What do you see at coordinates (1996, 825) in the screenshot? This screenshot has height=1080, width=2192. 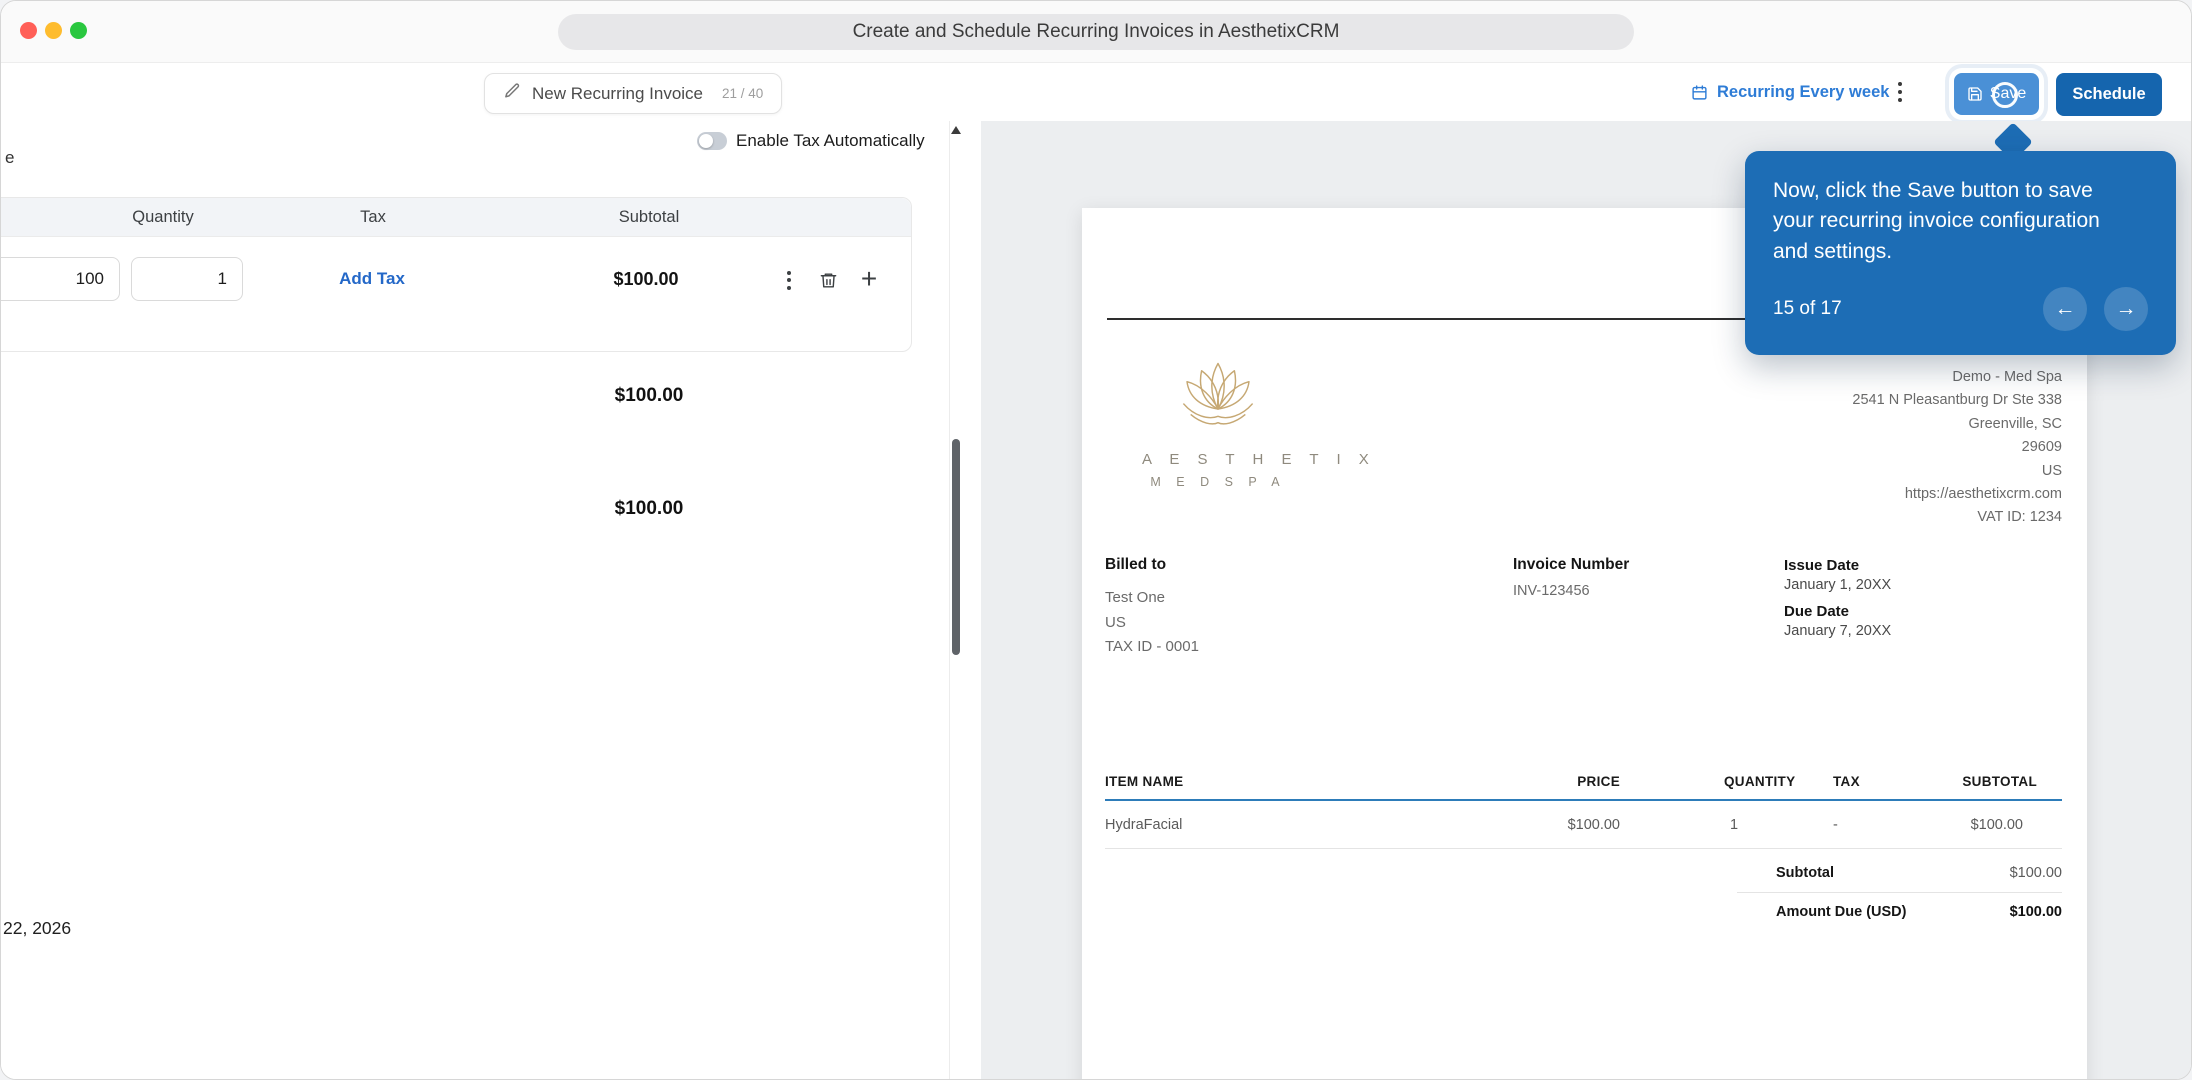 I see `td-subtotal: $100.00` at bounding box center [1996, 825].